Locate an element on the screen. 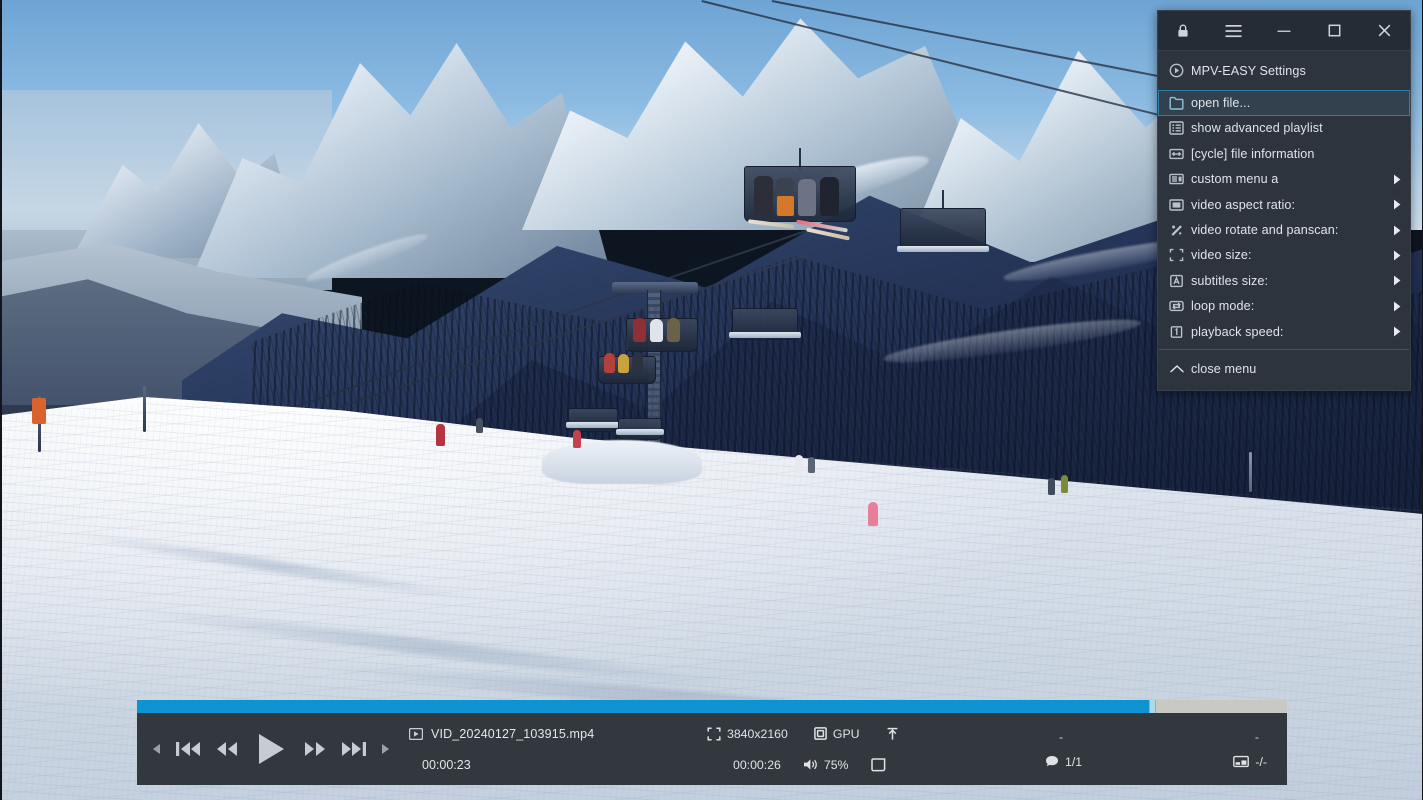 Image resolution: width=1423 pixels, height=800 pixels. menu-spacer is located at coordinates (1284, 86).